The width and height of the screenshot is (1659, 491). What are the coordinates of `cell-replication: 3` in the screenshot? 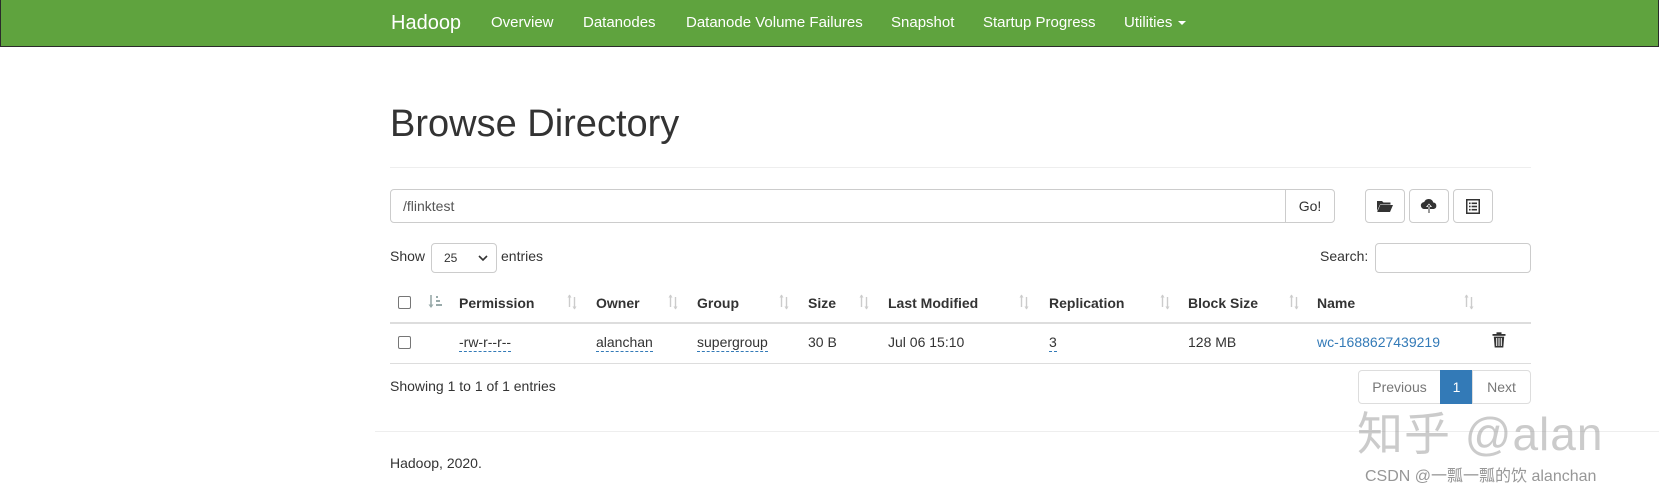 It's located at (1053, 343).